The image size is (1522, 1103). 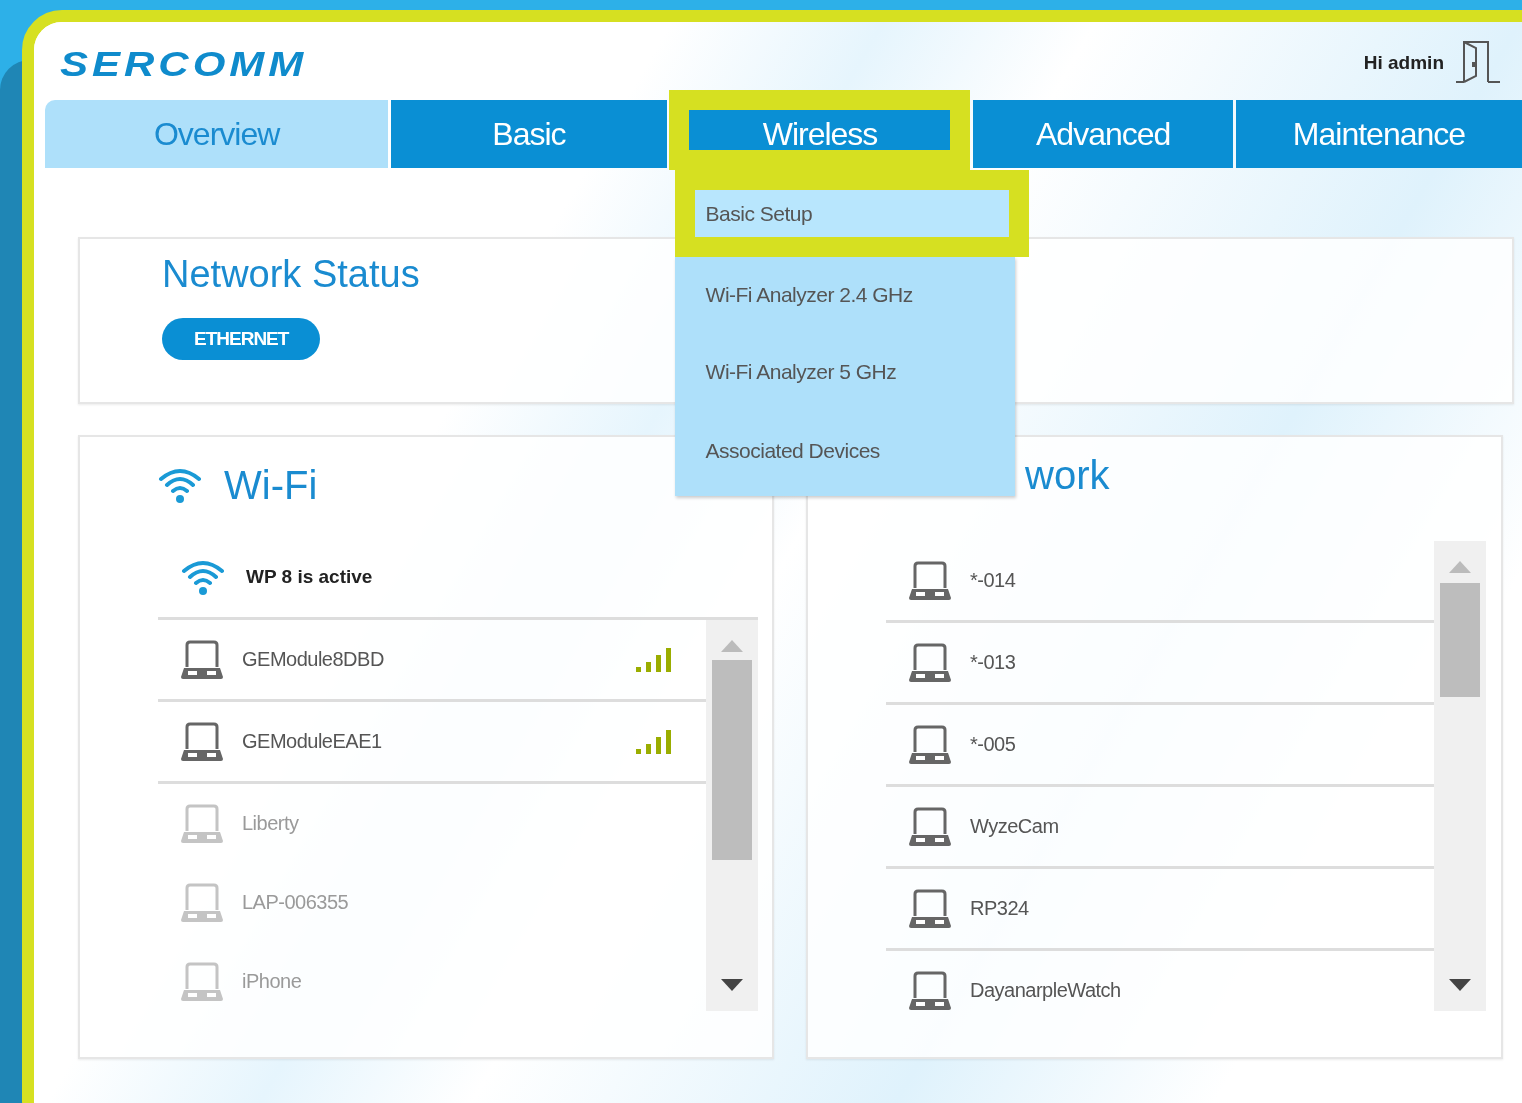 What do you see at coordinates (1160, 582) in the screenshot?
I see `device-row: *-014` at bounding box center [1160, 582].